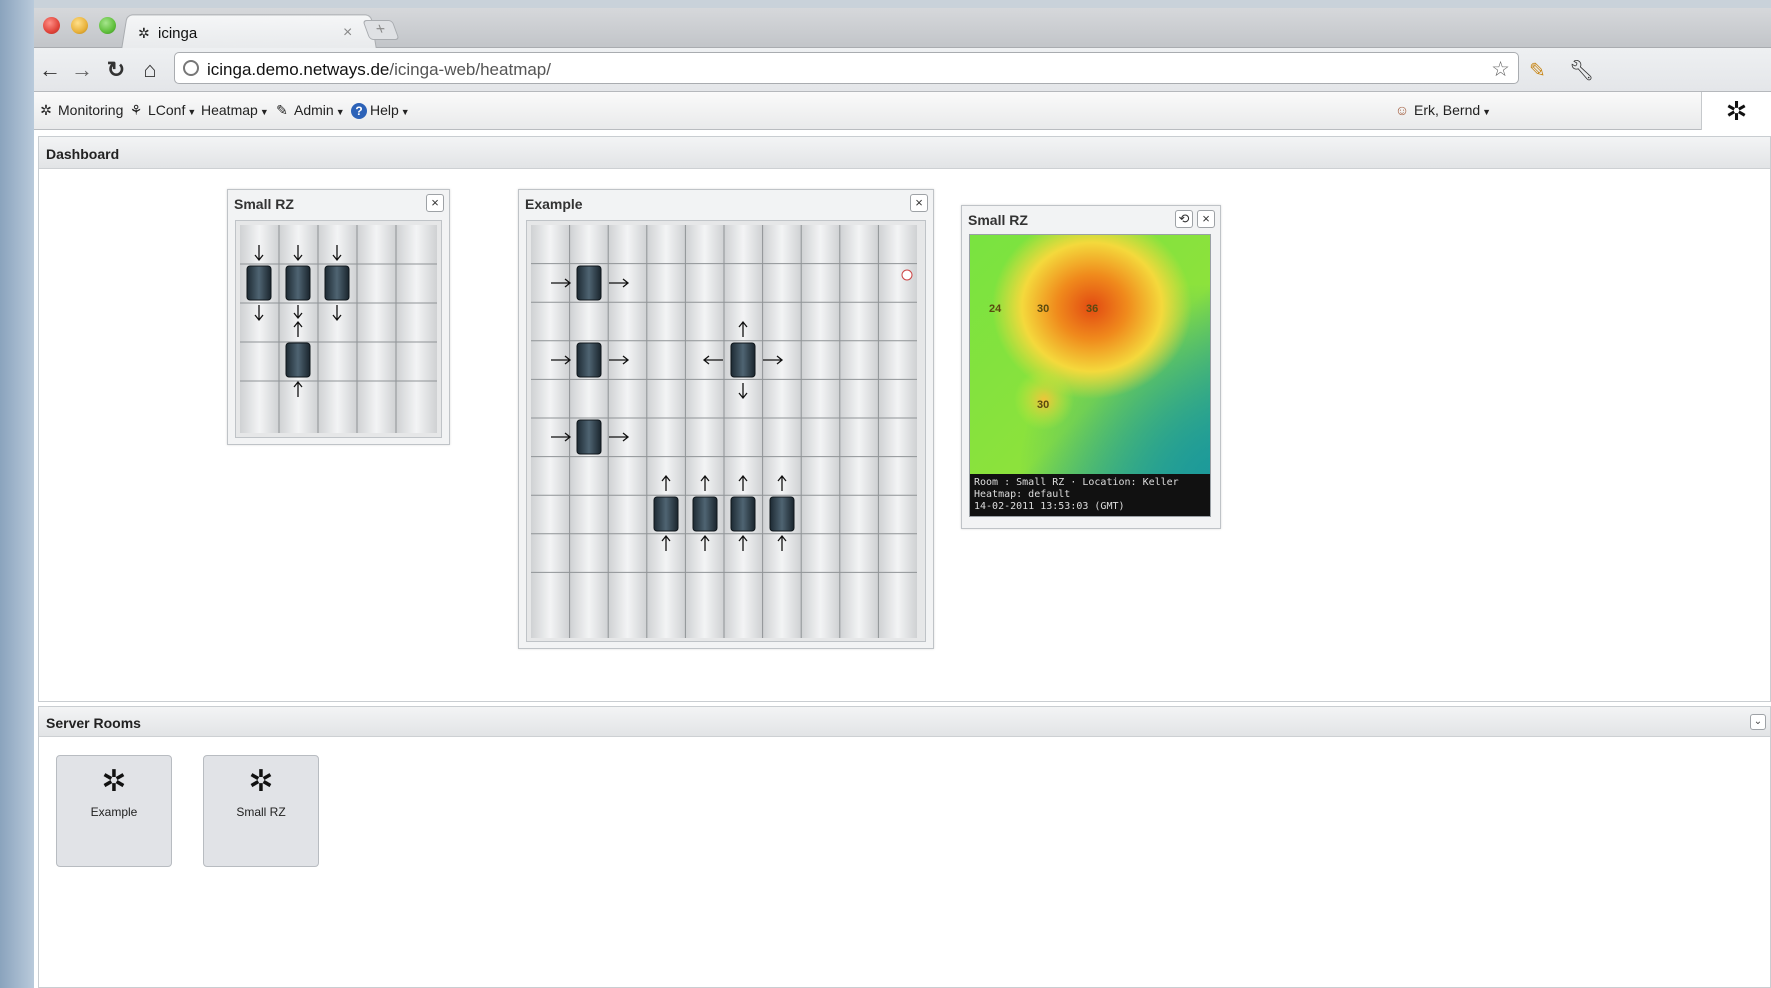 The width and height of the screenshot is (1771, 988). I want to click on user-icon: ☺, so click(1402, 110).